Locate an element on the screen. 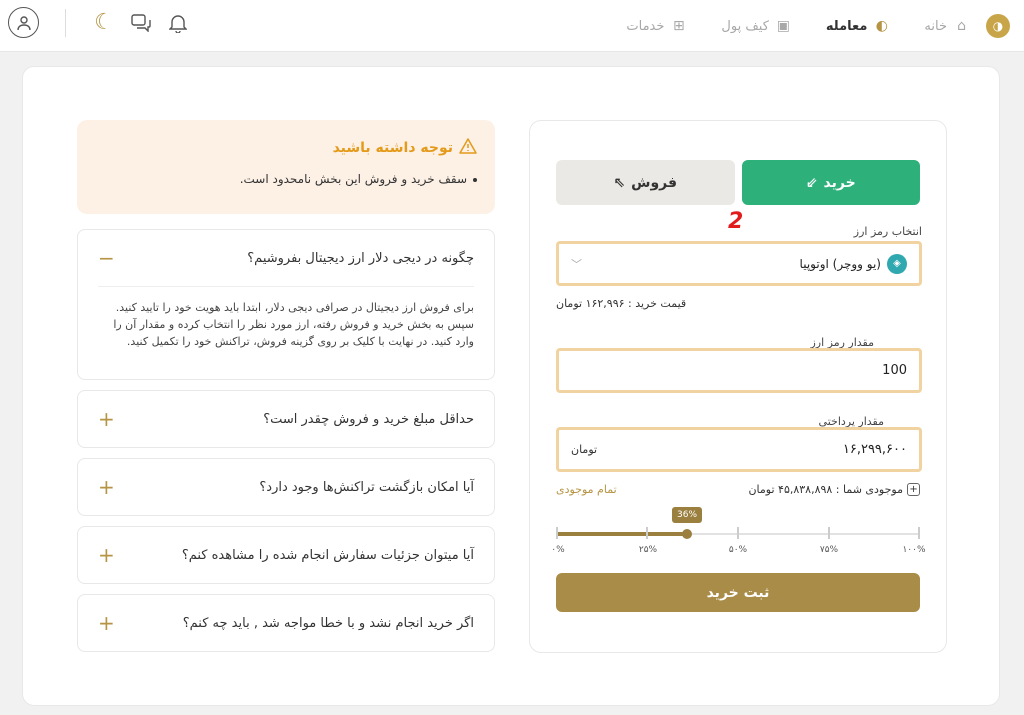  notification-bell-icon is located at coordinates (178, 23).